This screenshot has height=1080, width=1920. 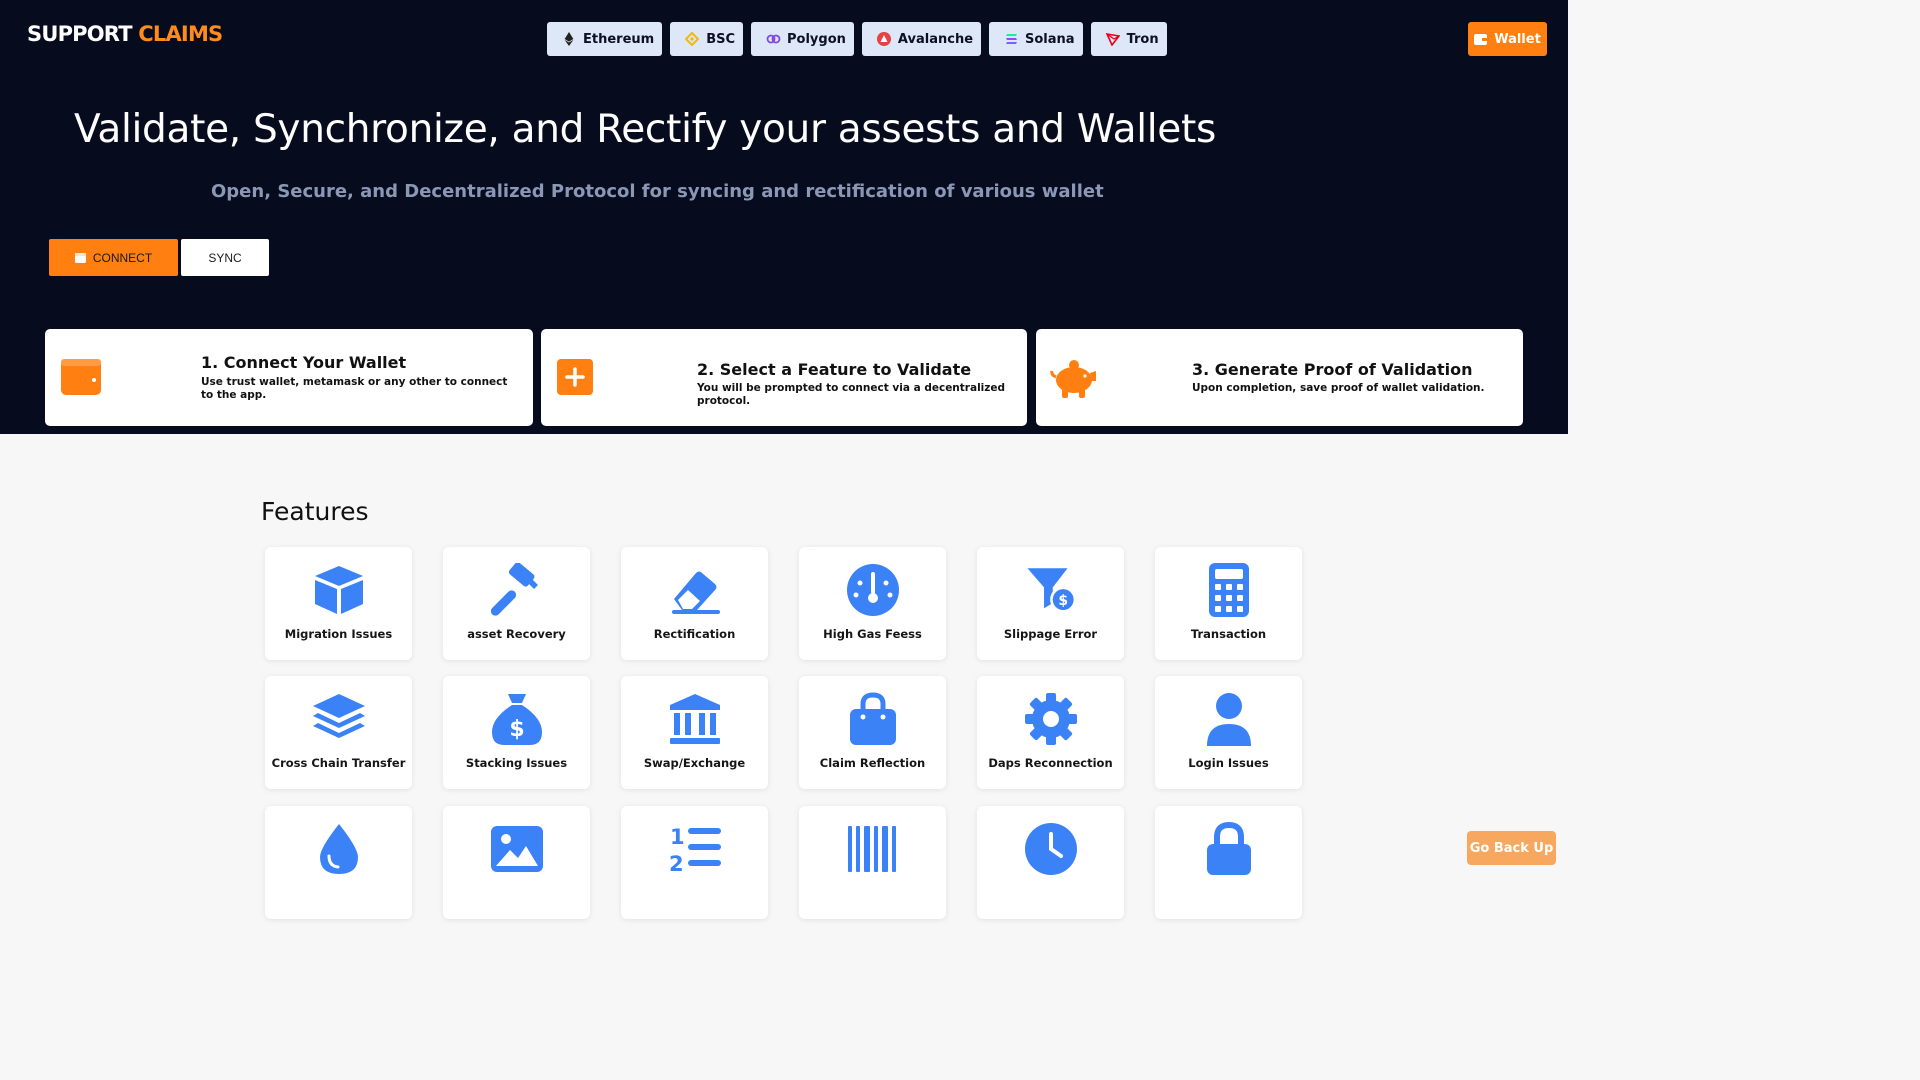 I want to click on clock-icon, so click(x=1051, y=849).